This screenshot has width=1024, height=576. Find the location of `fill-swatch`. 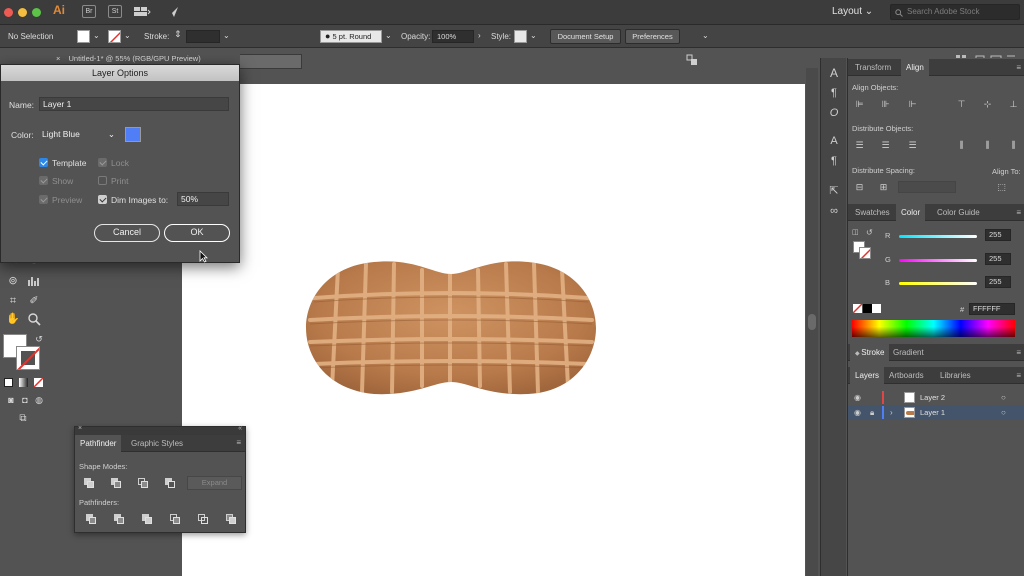

fill-swatch is located at coordinates (83, 36).